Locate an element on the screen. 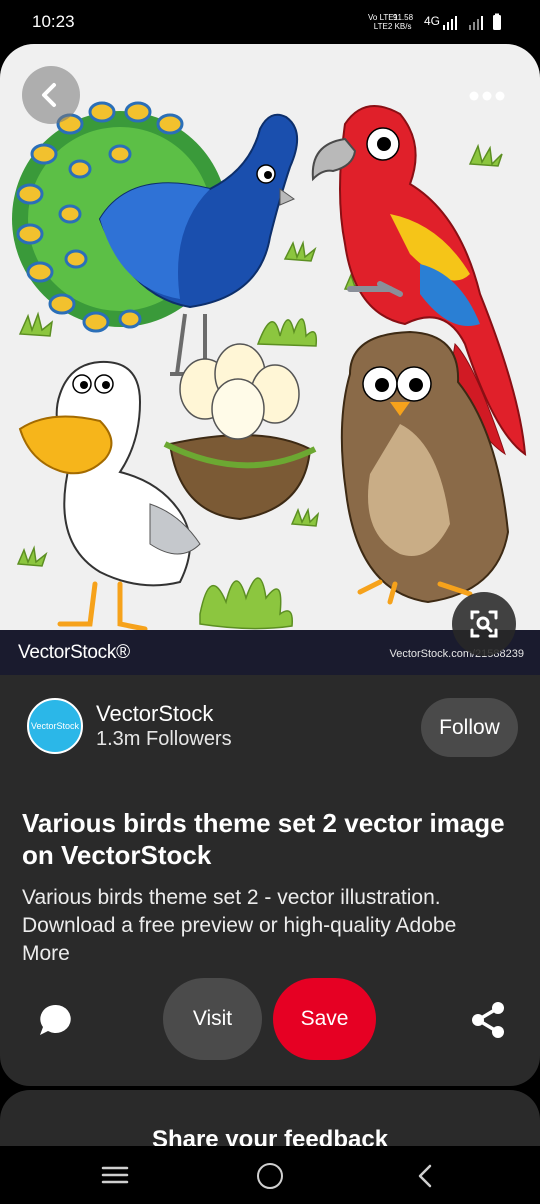  system-nav-bar is located at coordinates (270, 1175).